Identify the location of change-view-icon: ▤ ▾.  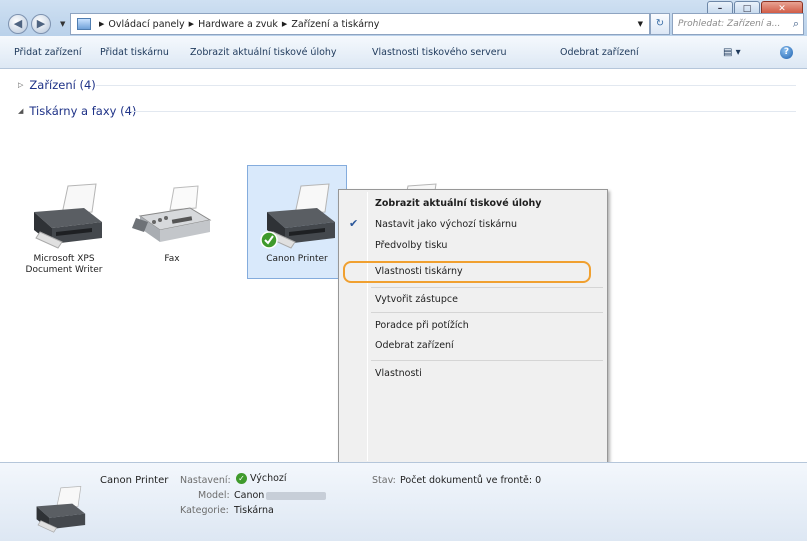
(732, 52).